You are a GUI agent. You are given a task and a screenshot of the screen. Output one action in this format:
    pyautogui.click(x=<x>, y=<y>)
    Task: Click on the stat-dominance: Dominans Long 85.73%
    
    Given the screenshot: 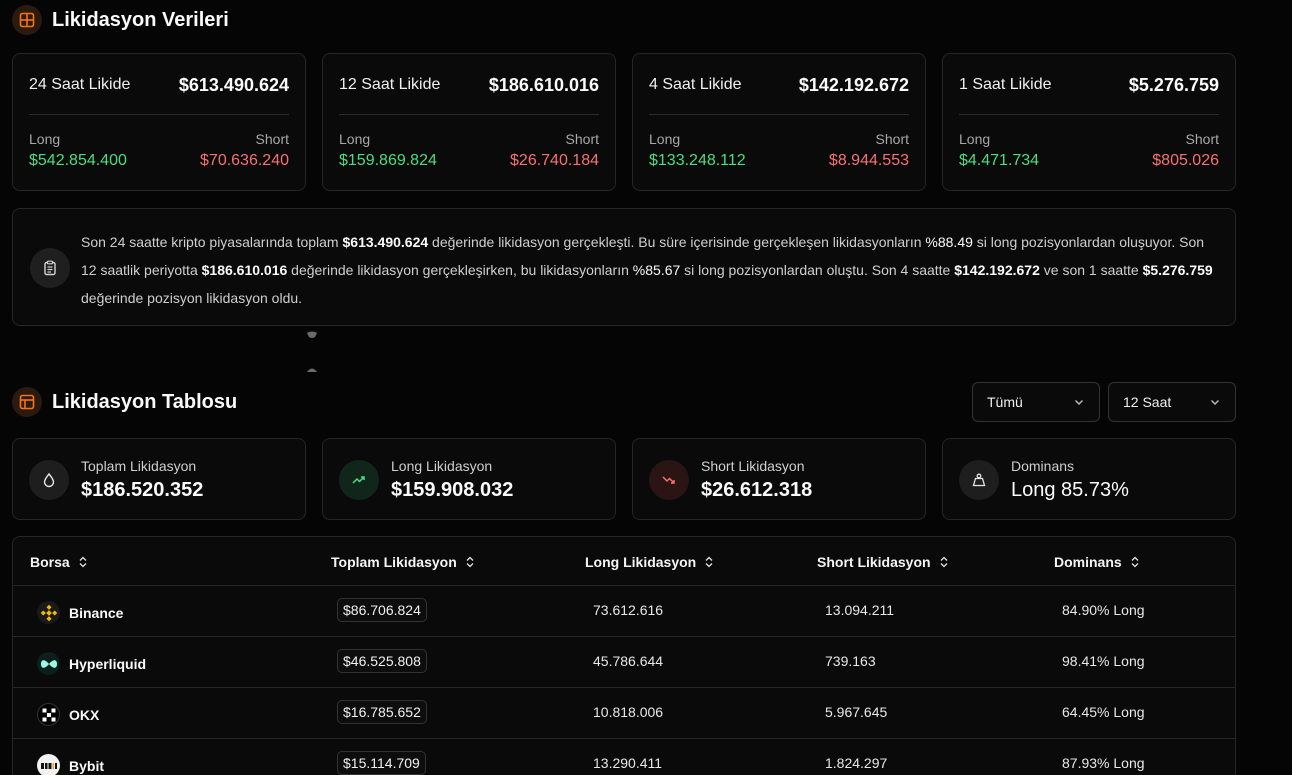 What is the action you would take?
    pyautogui.click(x=1089, y=479)
    